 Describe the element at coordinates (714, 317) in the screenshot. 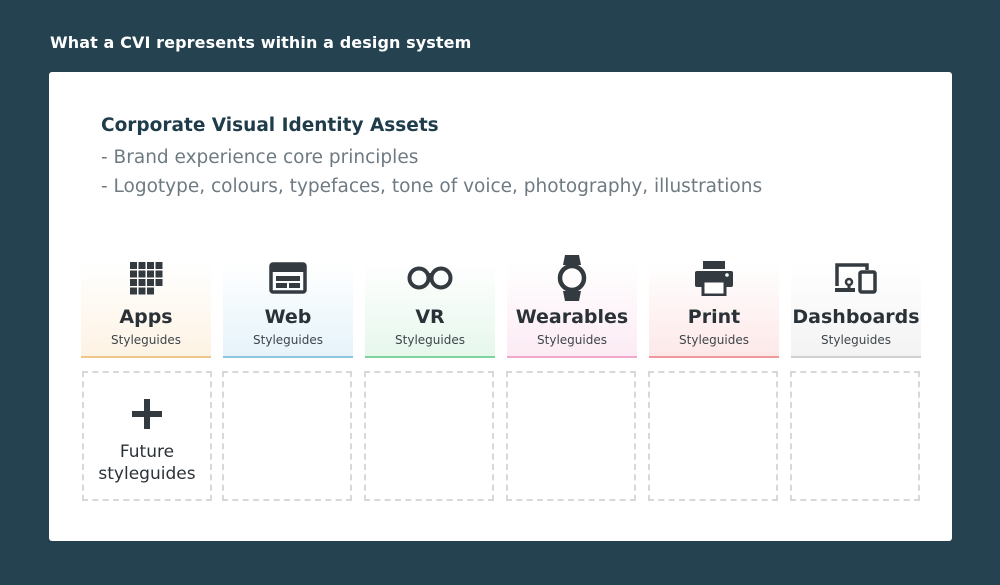

I see `tile-label: Print` at that location.